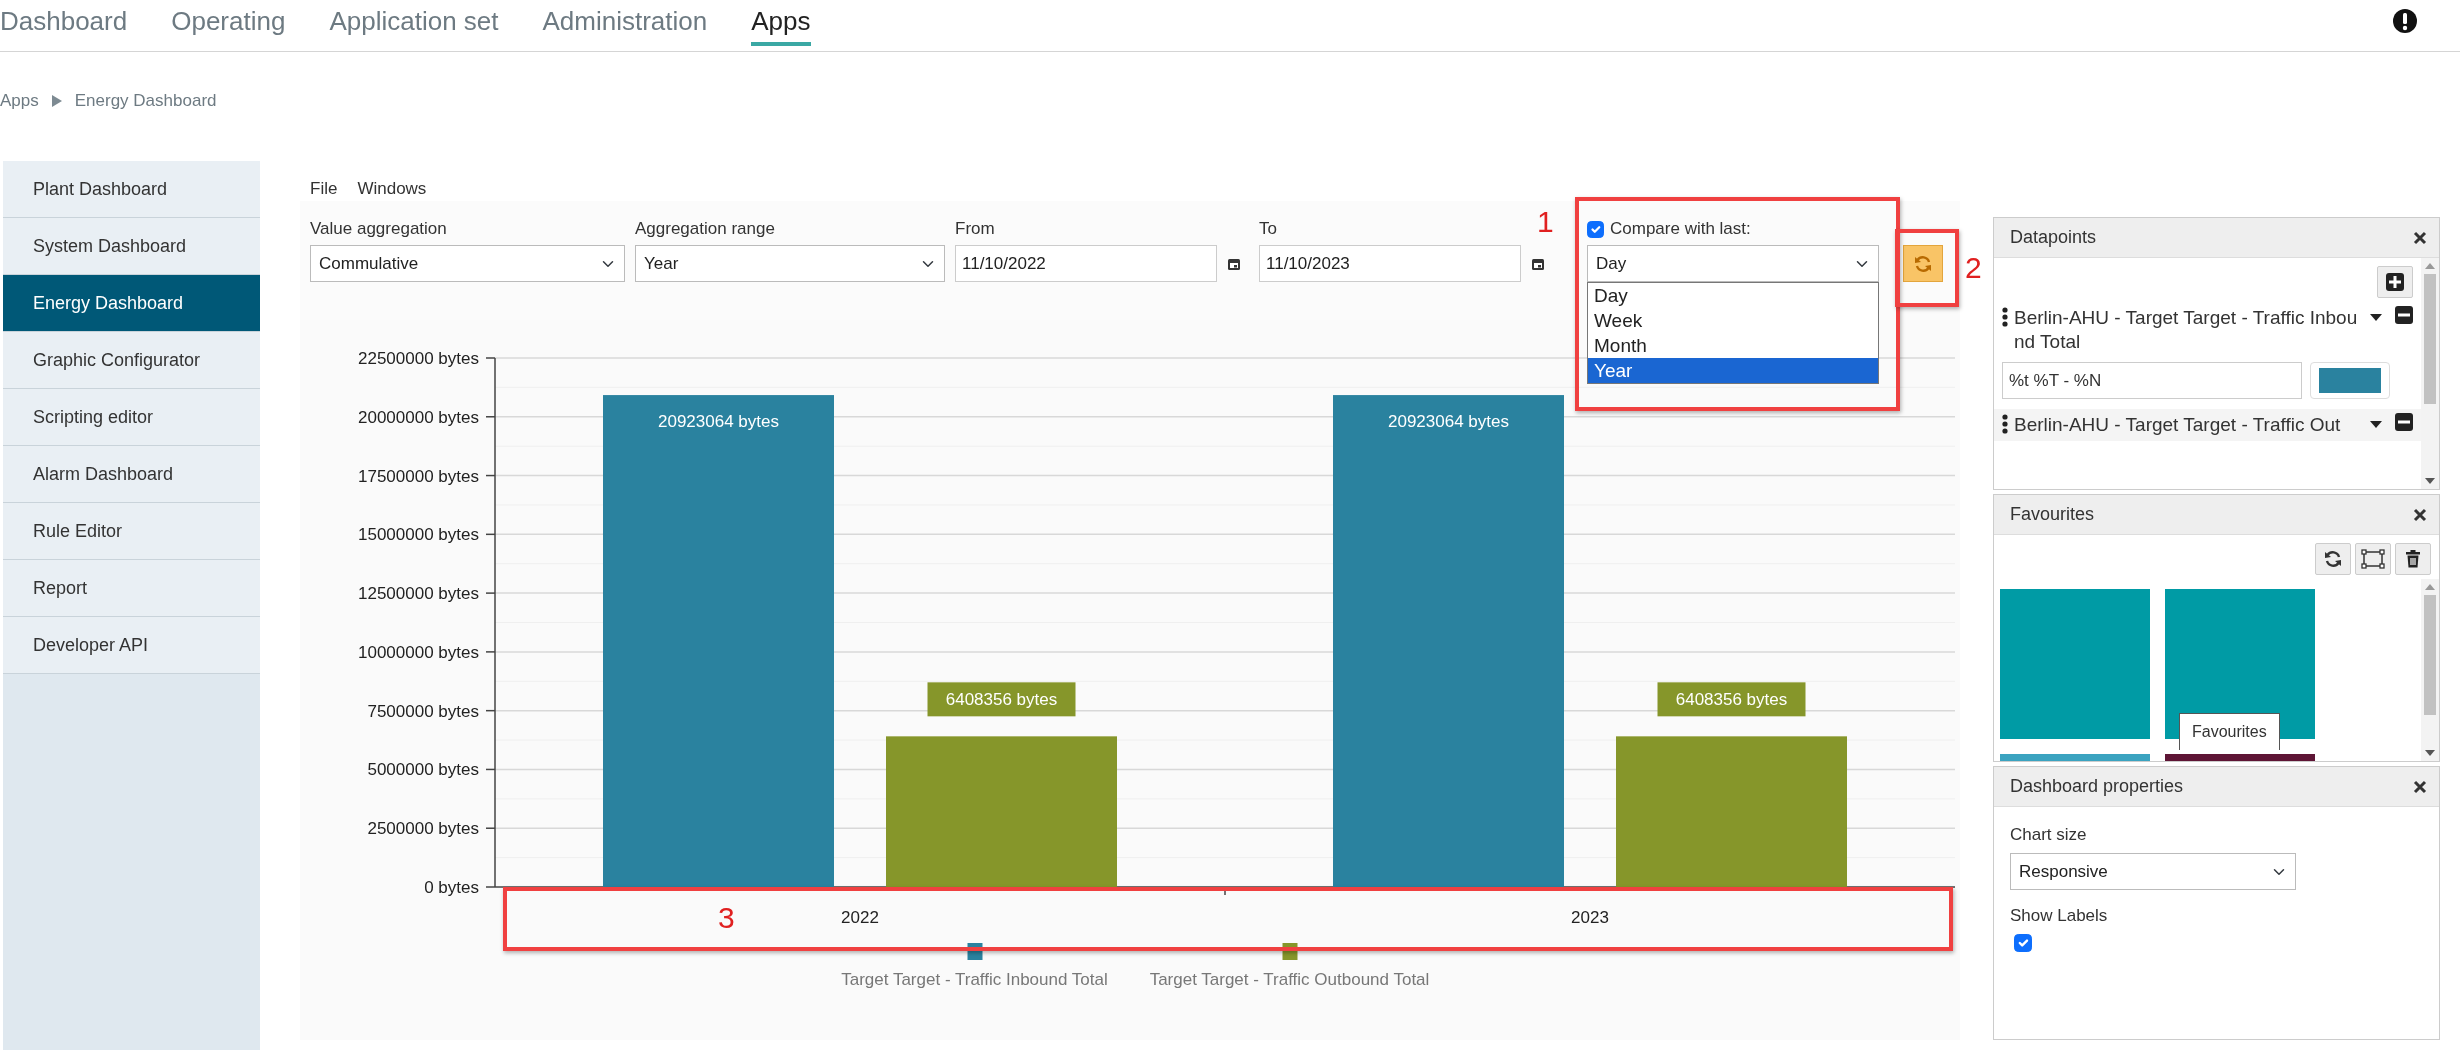  I want to click on sidebar-item: Energy Dashboard, so click(131, 303).